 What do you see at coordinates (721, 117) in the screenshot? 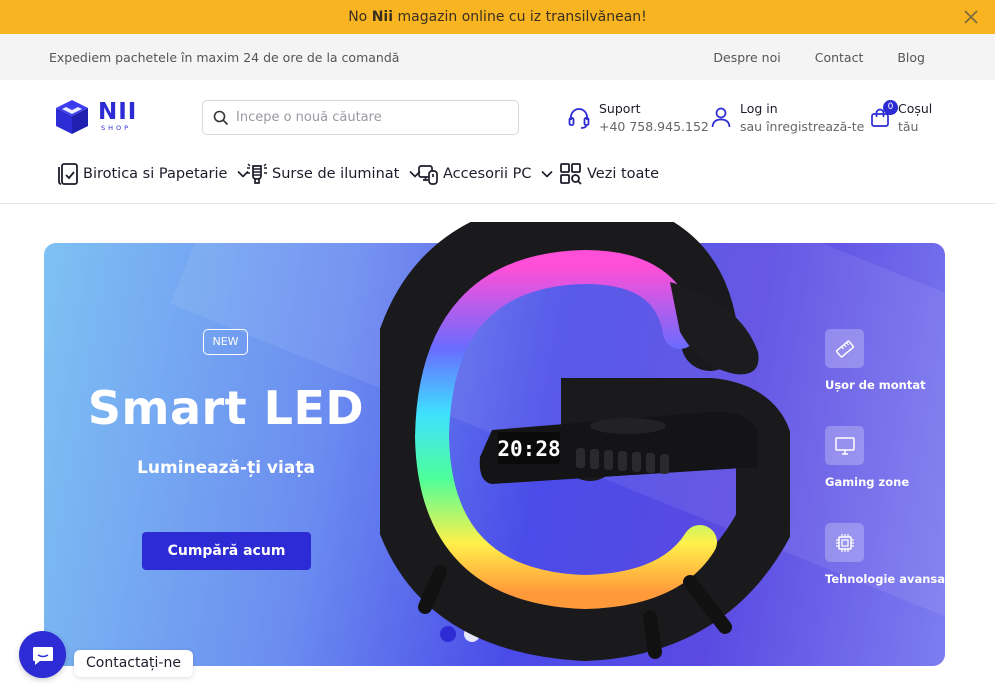
I see `user-icon` at bounding box center [721, 117].